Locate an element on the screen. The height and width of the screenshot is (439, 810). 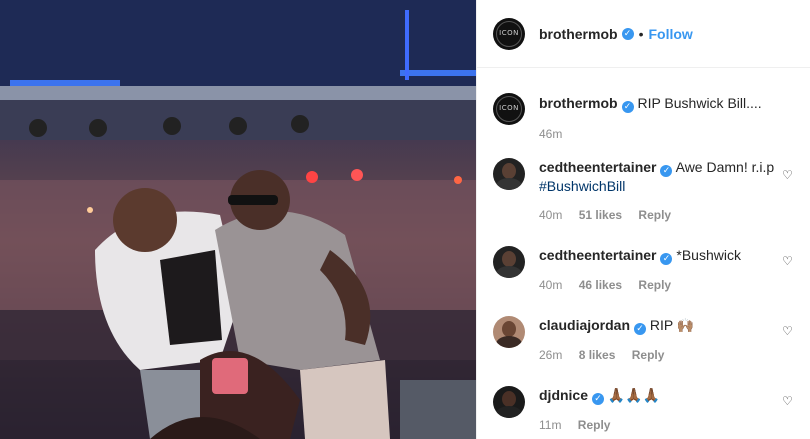
comment-meta: 40m 46 likes Reply is located at coordinates (666, 285).